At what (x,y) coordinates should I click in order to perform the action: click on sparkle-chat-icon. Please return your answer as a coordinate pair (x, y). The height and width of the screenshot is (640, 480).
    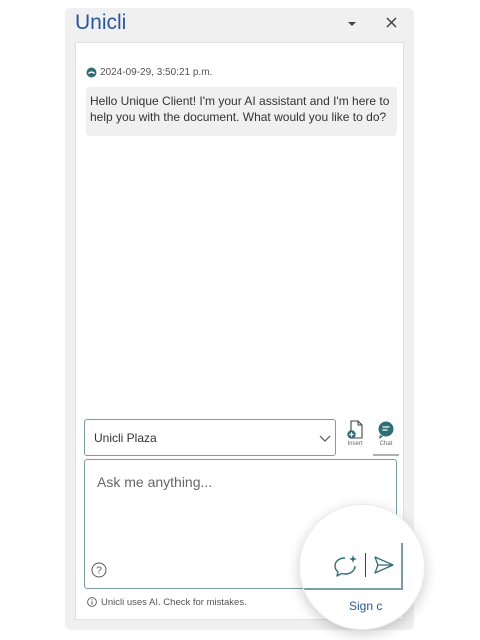
    Looking at the image, I should click on (346, 566).